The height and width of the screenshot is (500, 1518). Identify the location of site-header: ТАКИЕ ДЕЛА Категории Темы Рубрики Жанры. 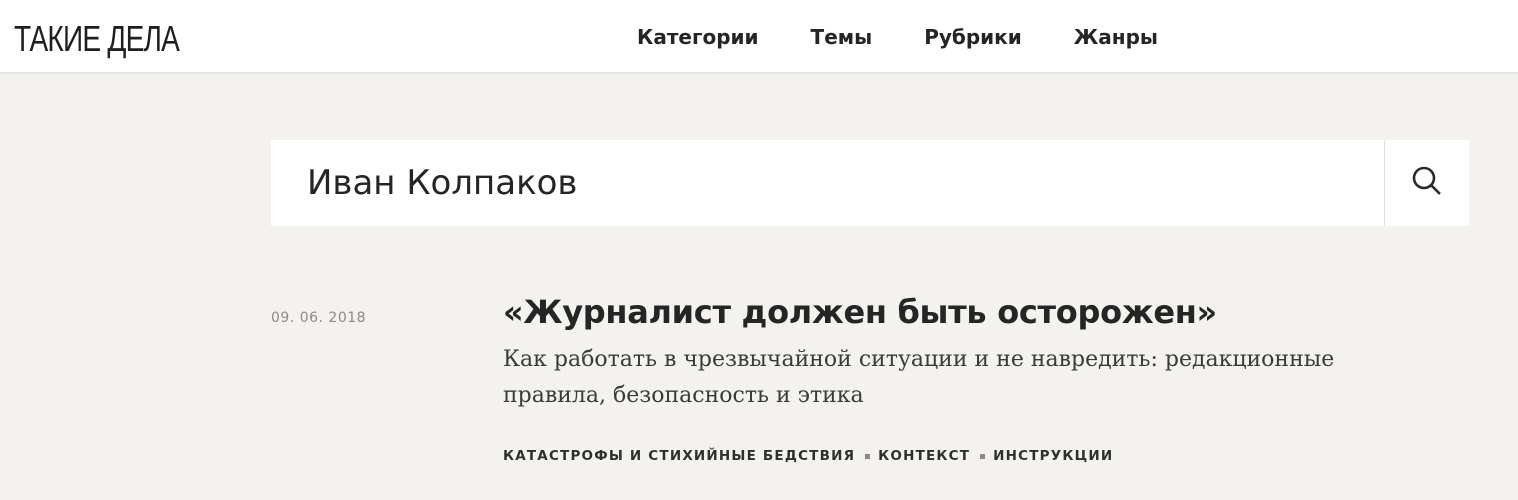
(759, 36).